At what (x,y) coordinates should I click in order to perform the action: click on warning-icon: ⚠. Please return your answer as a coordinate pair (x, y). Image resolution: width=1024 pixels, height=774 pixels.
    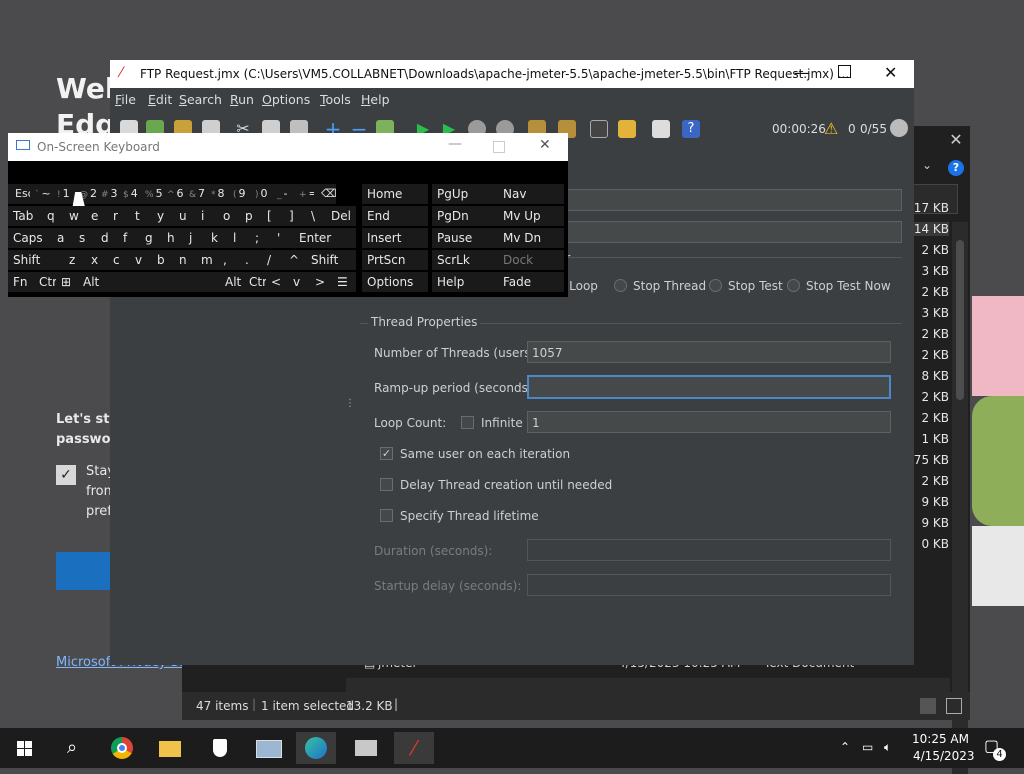
    Looking at the image, I should click on (831, 128).